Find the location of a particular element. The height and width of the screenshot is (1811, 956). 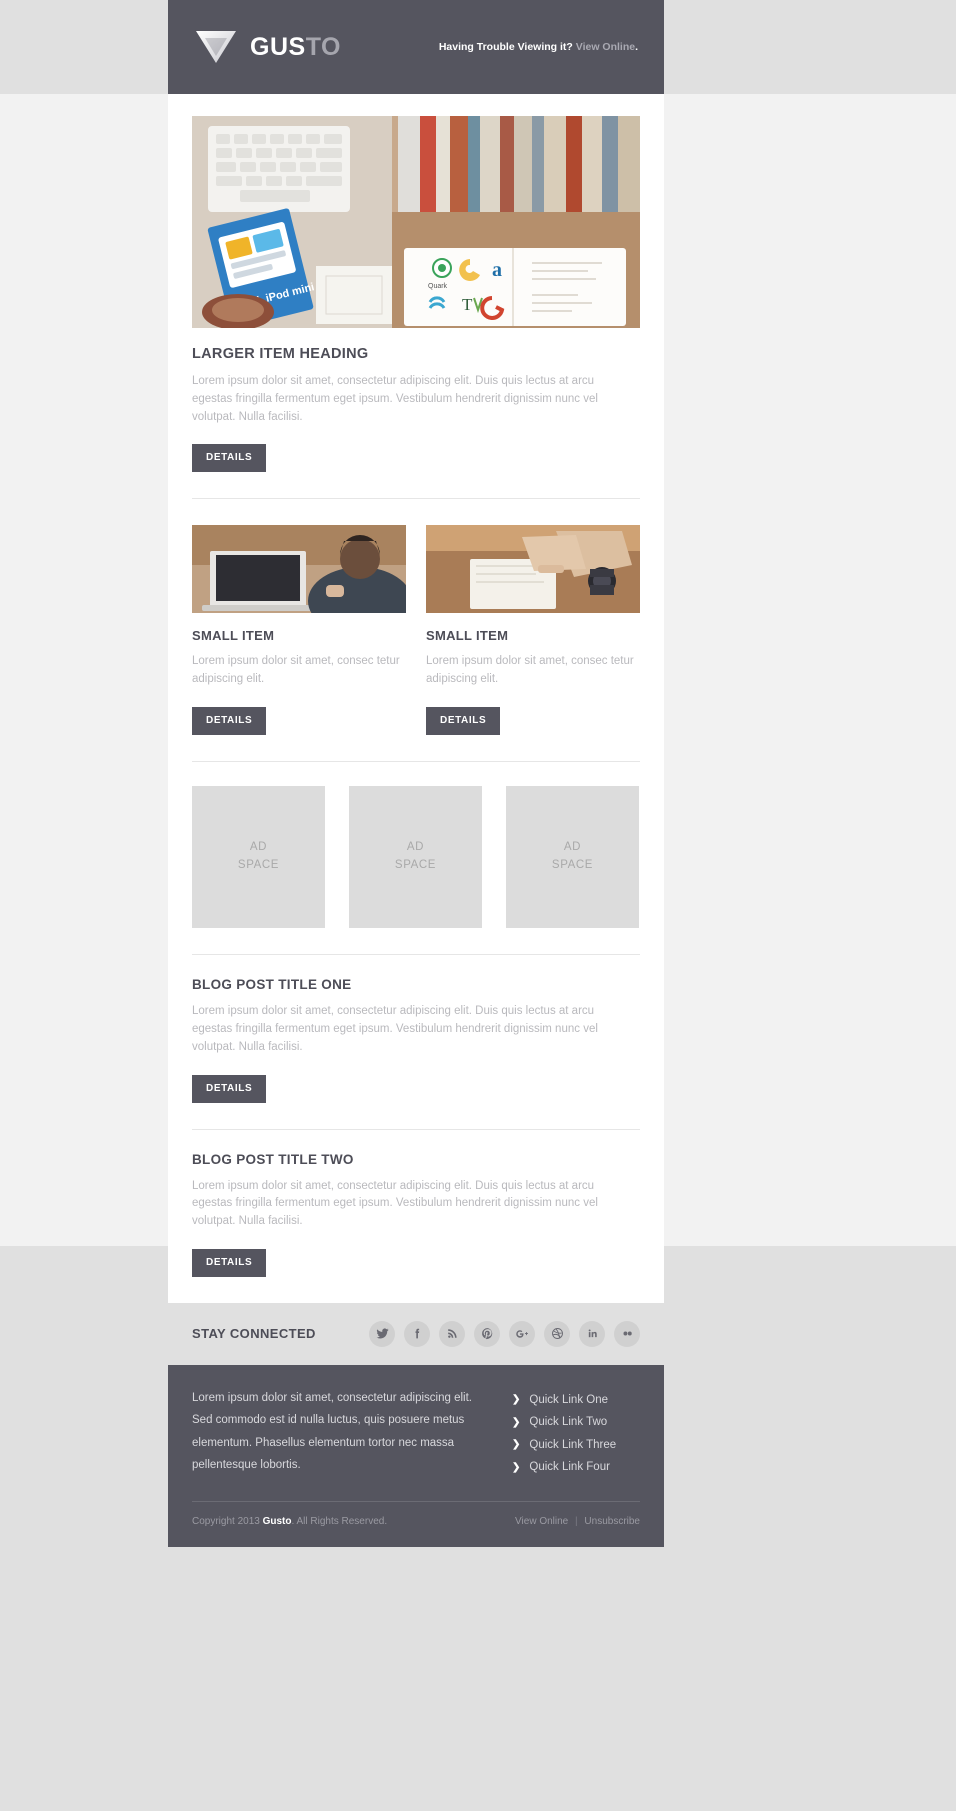

ad-space-2: AD SPACE is located at coordinates (415, 857).